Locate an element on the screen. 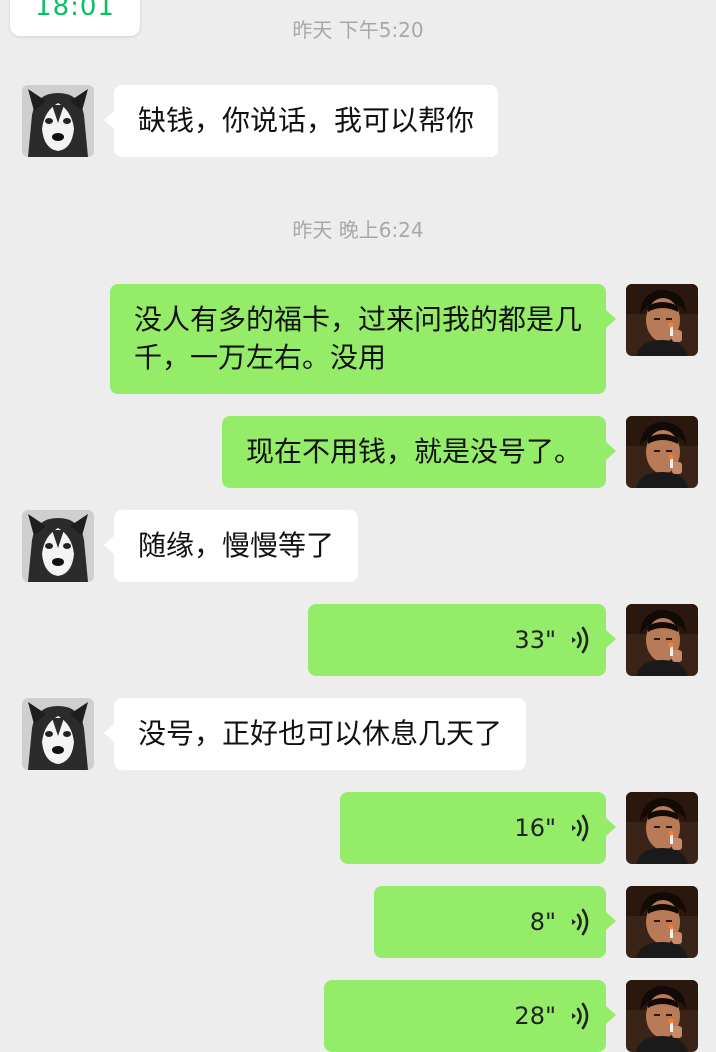 The image size is (716, 1052). message-bubble: 随缘，慢慢等了 is located at coordinates (231, 546).